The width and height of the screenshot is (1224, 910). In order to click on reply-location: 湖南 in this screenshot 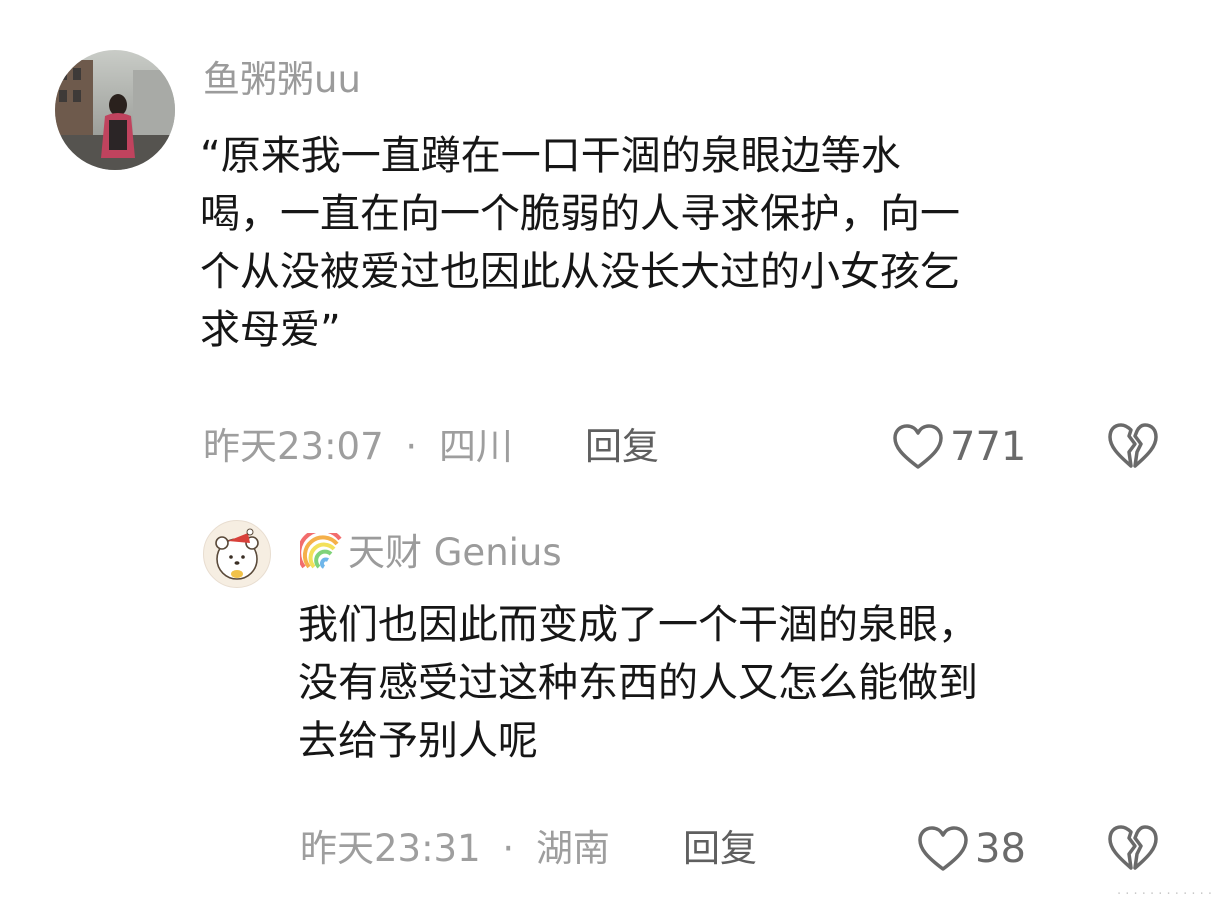, I will do `click(572, 848)`.